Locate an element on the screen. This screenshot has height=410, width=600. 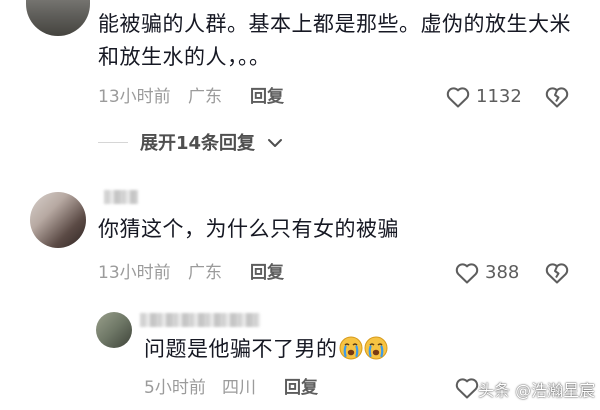
expand-replies-button: 展开14条回复 is located at coordinates (197, 144).